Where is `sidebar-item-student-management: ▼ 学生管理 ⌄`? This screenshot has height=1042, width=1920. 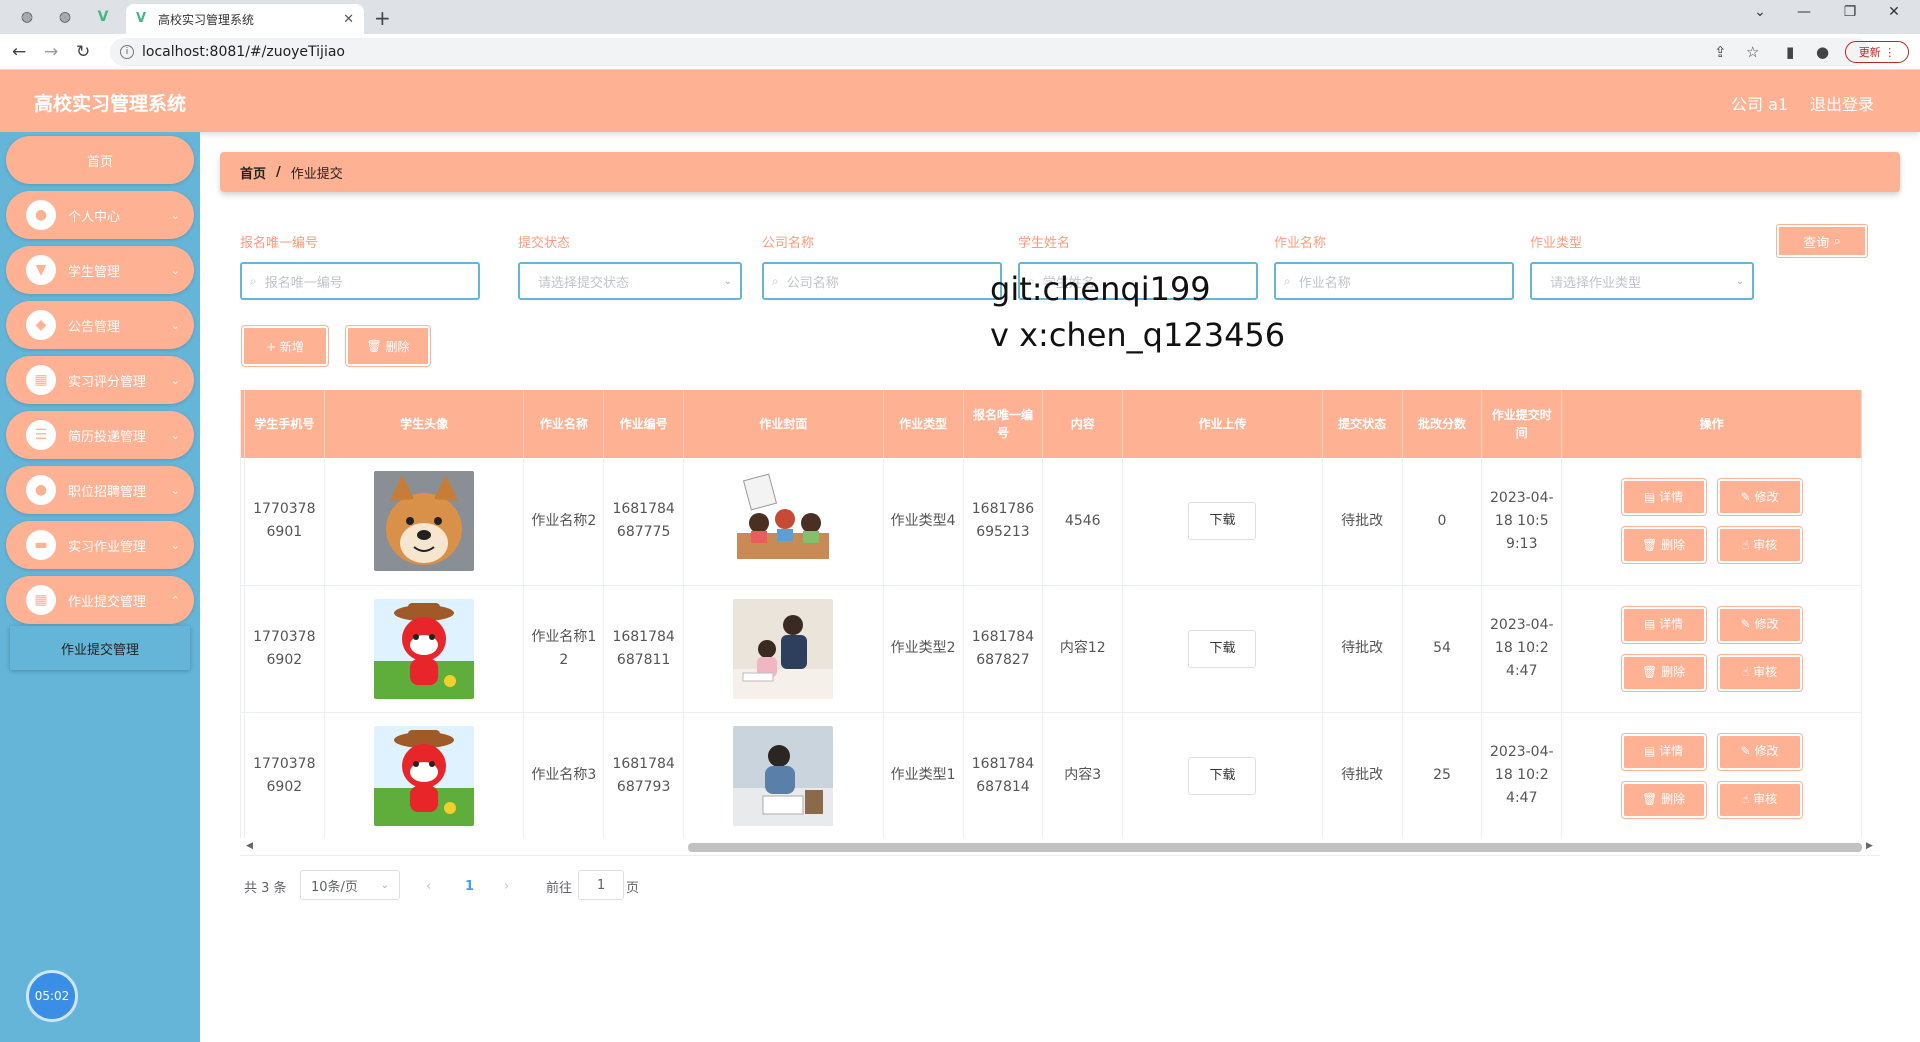 sidebar-item-student-management: ▼ 学生管理 ⌄ is located at coordinates (100, 270).